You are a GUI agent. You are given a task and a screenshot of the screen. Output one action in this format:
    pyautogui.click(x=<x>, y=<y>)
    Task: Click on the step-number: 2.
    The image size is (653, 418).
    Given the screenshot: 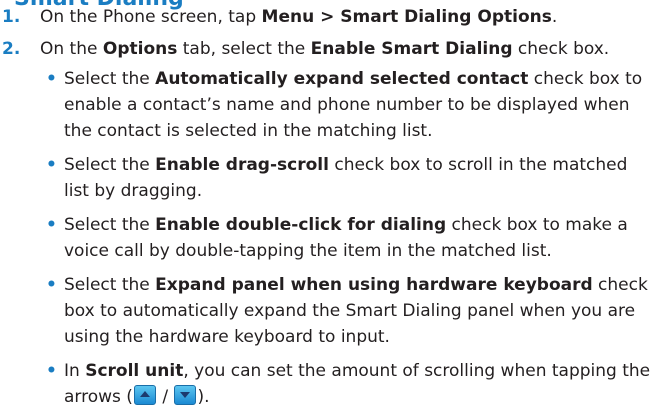 What is the action you would take?
    pyautogui.click(x=11, y=49)
    